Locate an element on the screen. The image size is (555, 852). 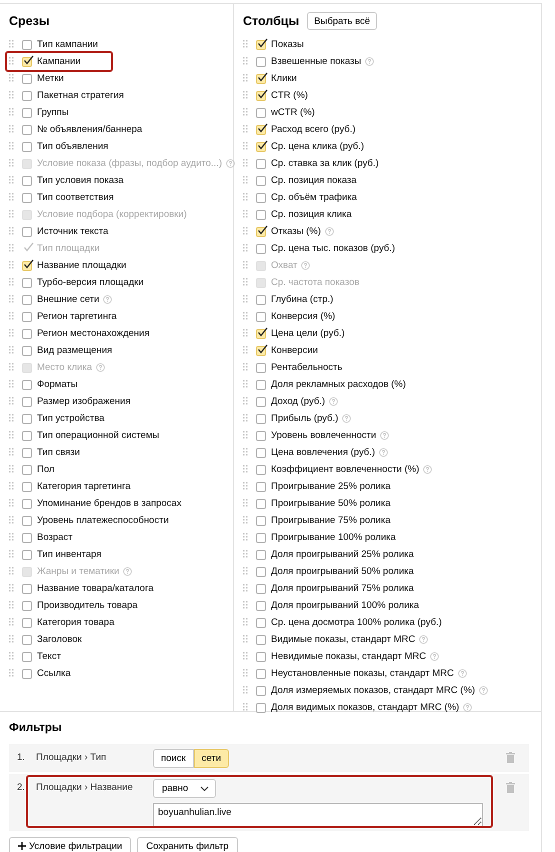
operator-dropdown: равно is located at coordinates (184, 788).